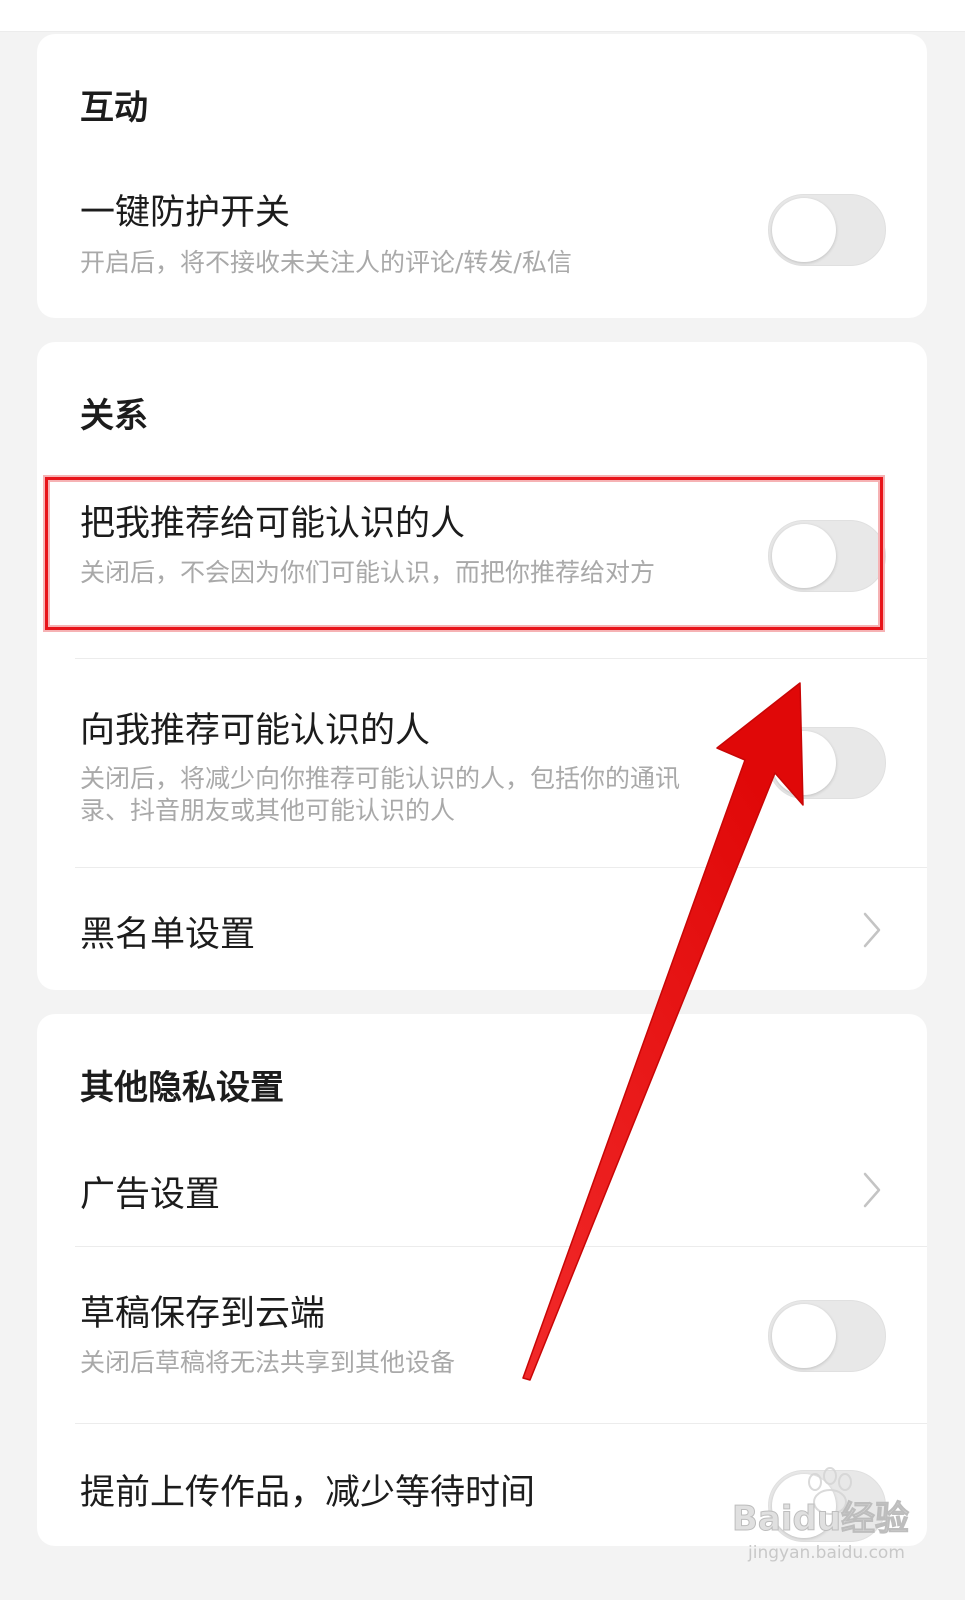  Describe the element at coordinates (185, 213) in the screenshot. I see `one-key-protection-title: 一键防护开关` at that location.